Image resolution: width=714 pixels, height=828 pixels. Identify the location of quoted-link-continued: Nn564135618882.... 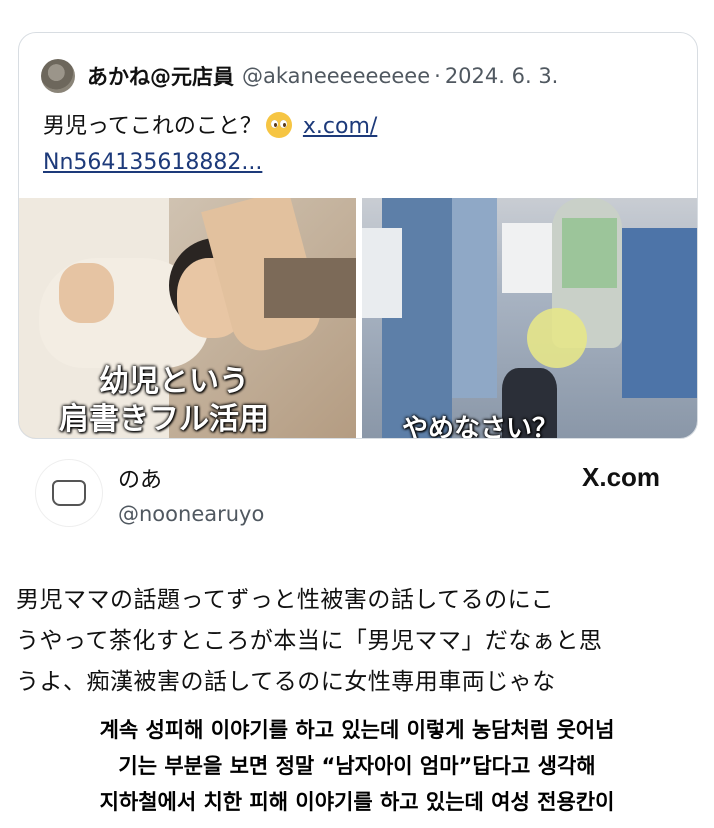
(152, 162).